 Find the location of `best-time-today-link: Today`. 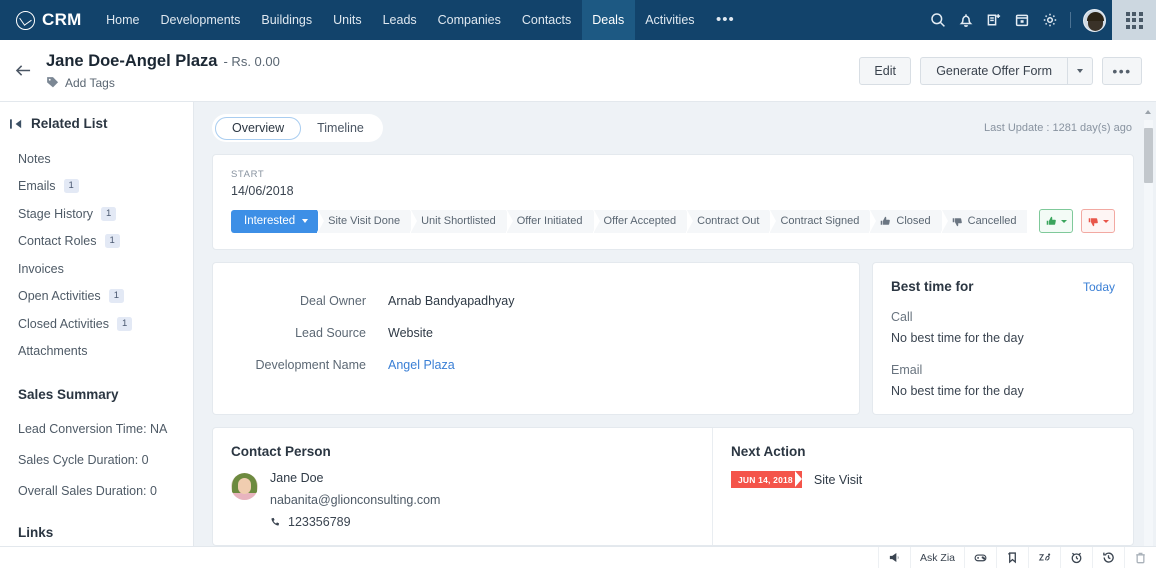

best-time-today-link: Today is located at coordinates (1099, 287).